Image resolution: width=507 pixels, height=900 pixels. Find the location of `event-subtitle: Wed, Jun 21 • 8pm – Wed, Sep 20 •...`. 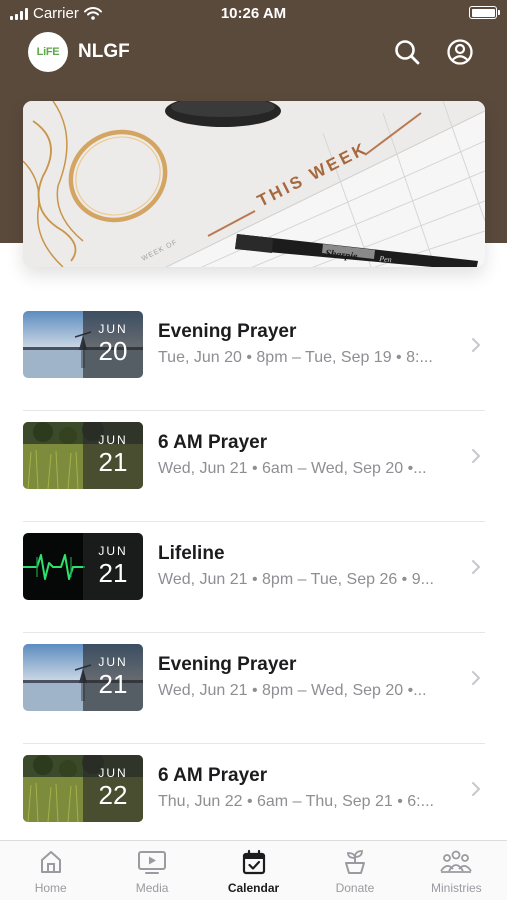

event-subtitle: Wed, Jun 21 • 8pm – Wed, Sep 20 •... is located at coordinates (292, 690).